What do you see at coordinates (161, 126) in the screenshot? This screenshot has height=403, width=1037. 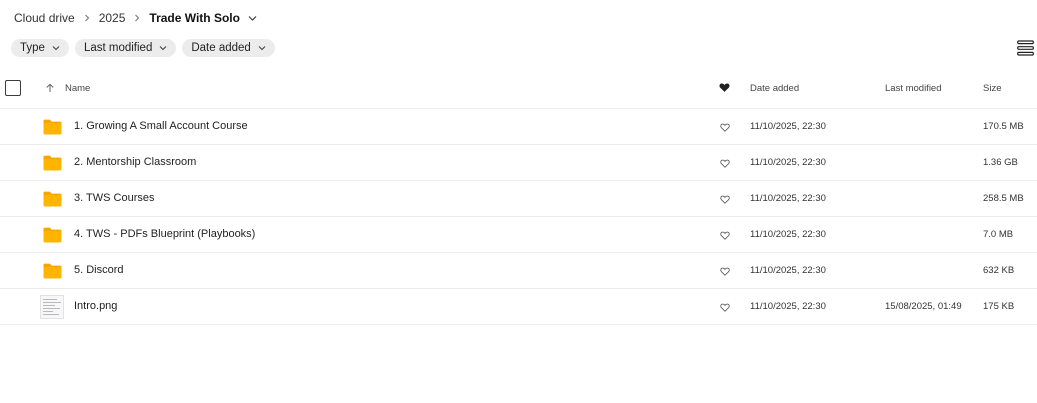 I see `file-name: 1. Growing A Small Account Course` at bounding box center [161, 126].